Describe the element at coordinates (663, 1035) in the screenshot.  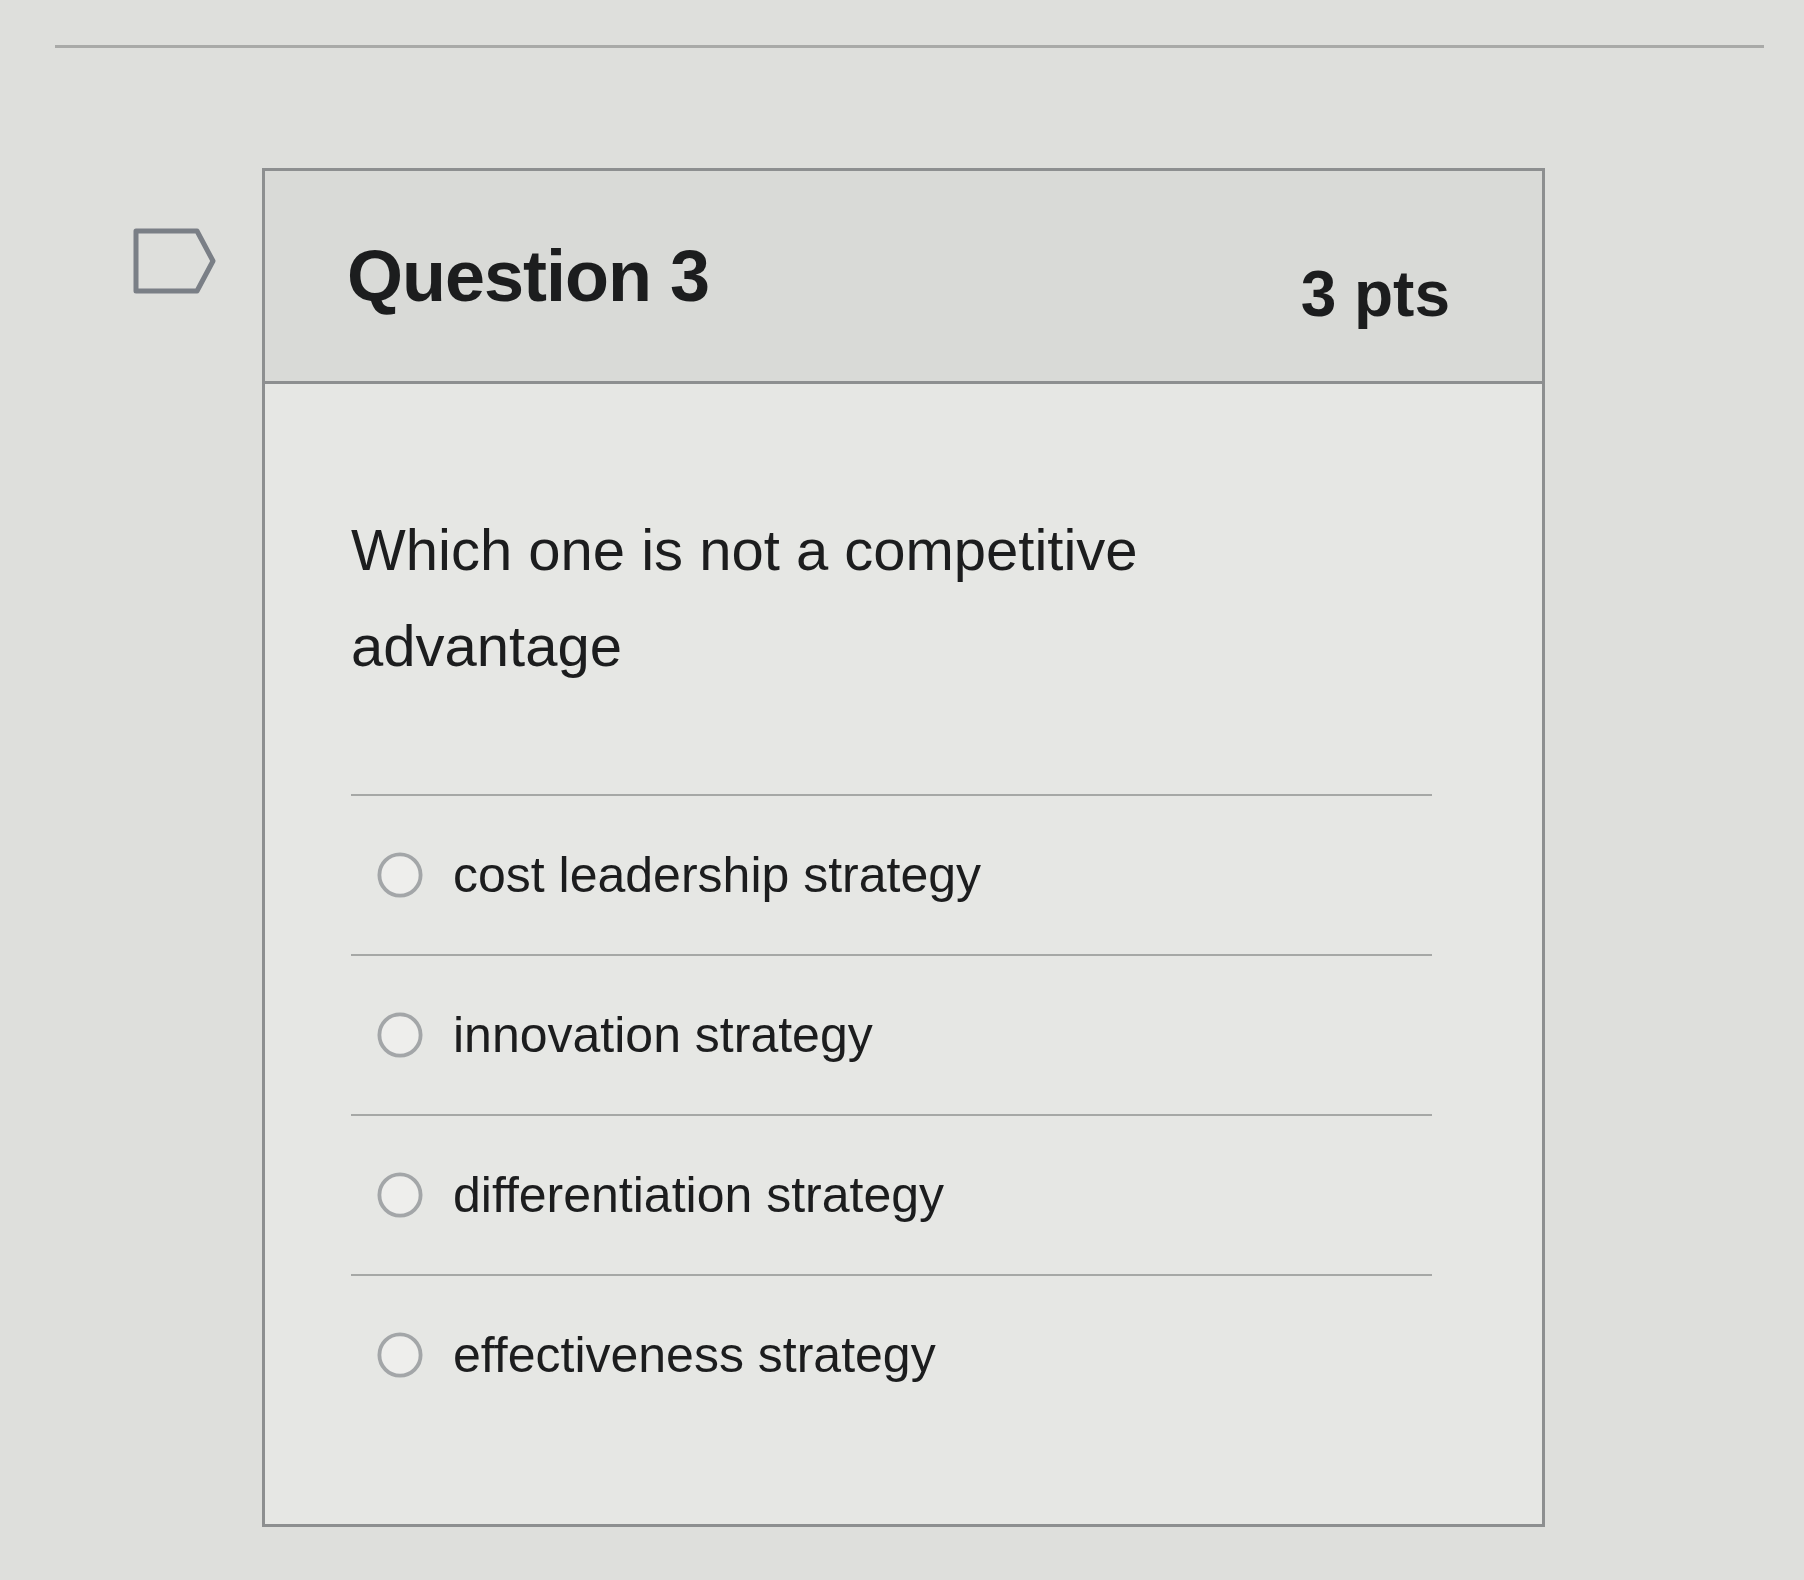
I see `answer-label: innovation strategy` at that location.